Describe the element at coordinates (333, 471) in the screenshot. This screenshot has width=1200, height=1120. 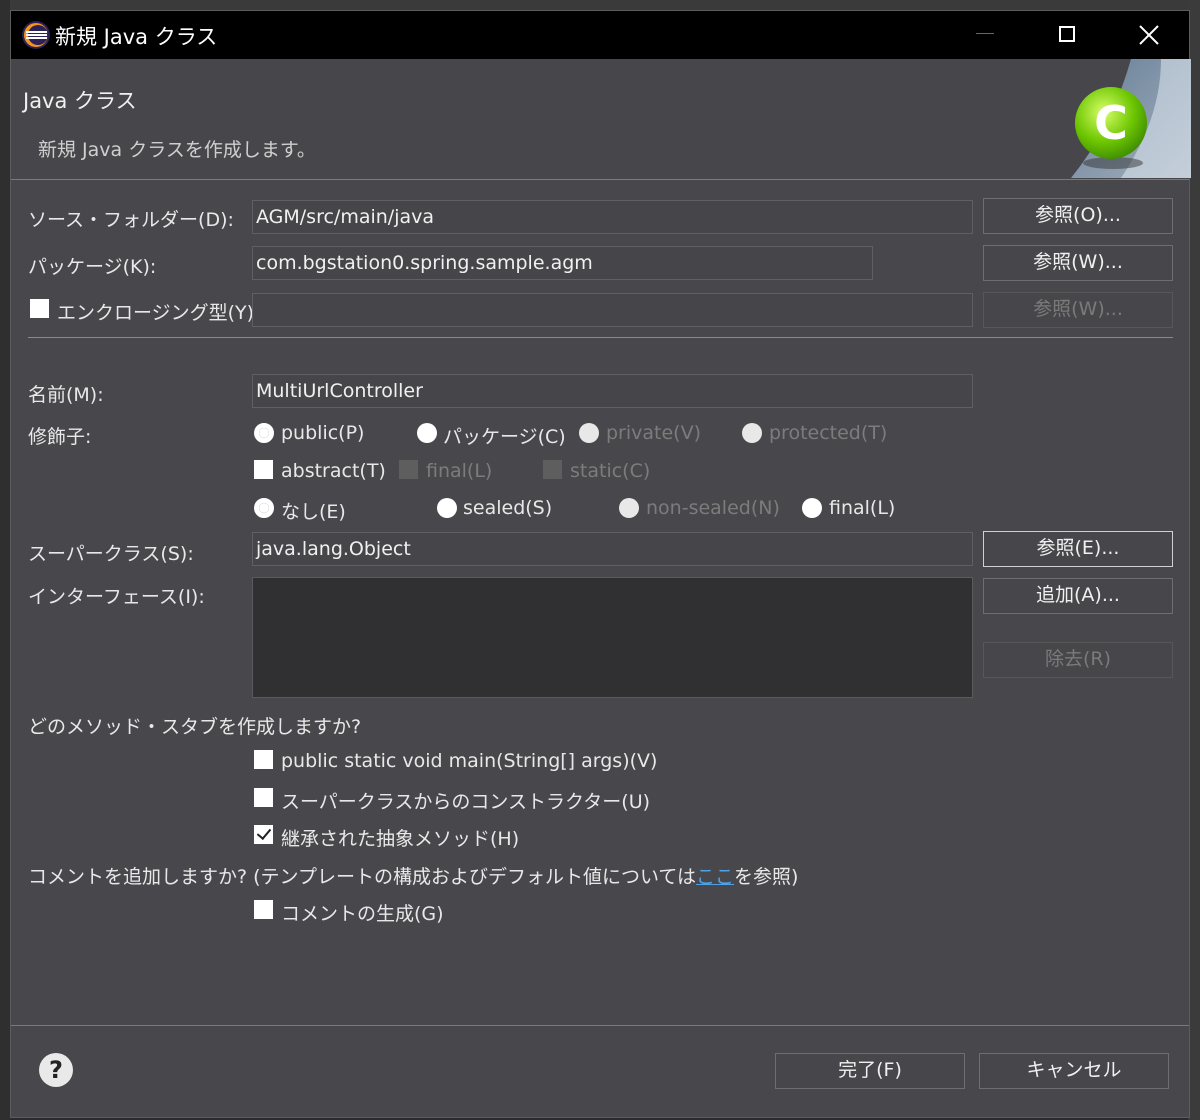
I see `abstract-checkbox-label: abstract(T)` at that location.